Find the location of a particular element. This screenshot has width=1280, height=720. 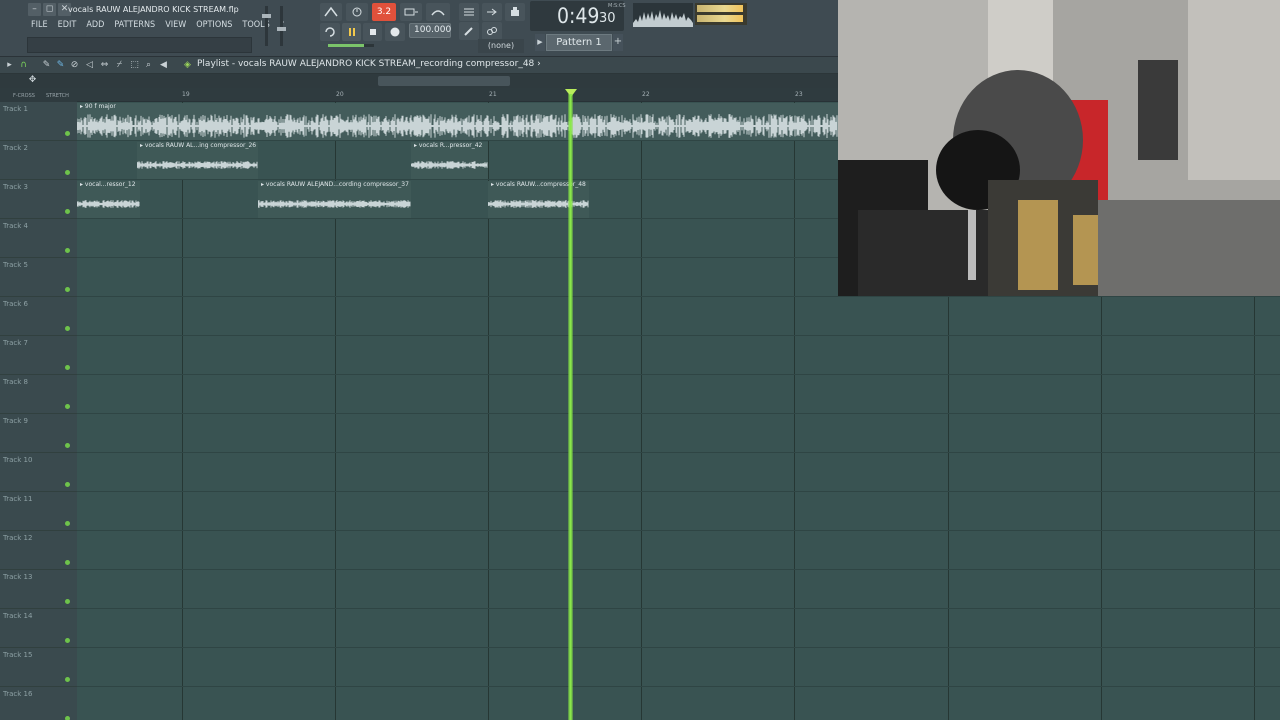

draw-tool-icon: ✎ is located at coordinates (46, 65).